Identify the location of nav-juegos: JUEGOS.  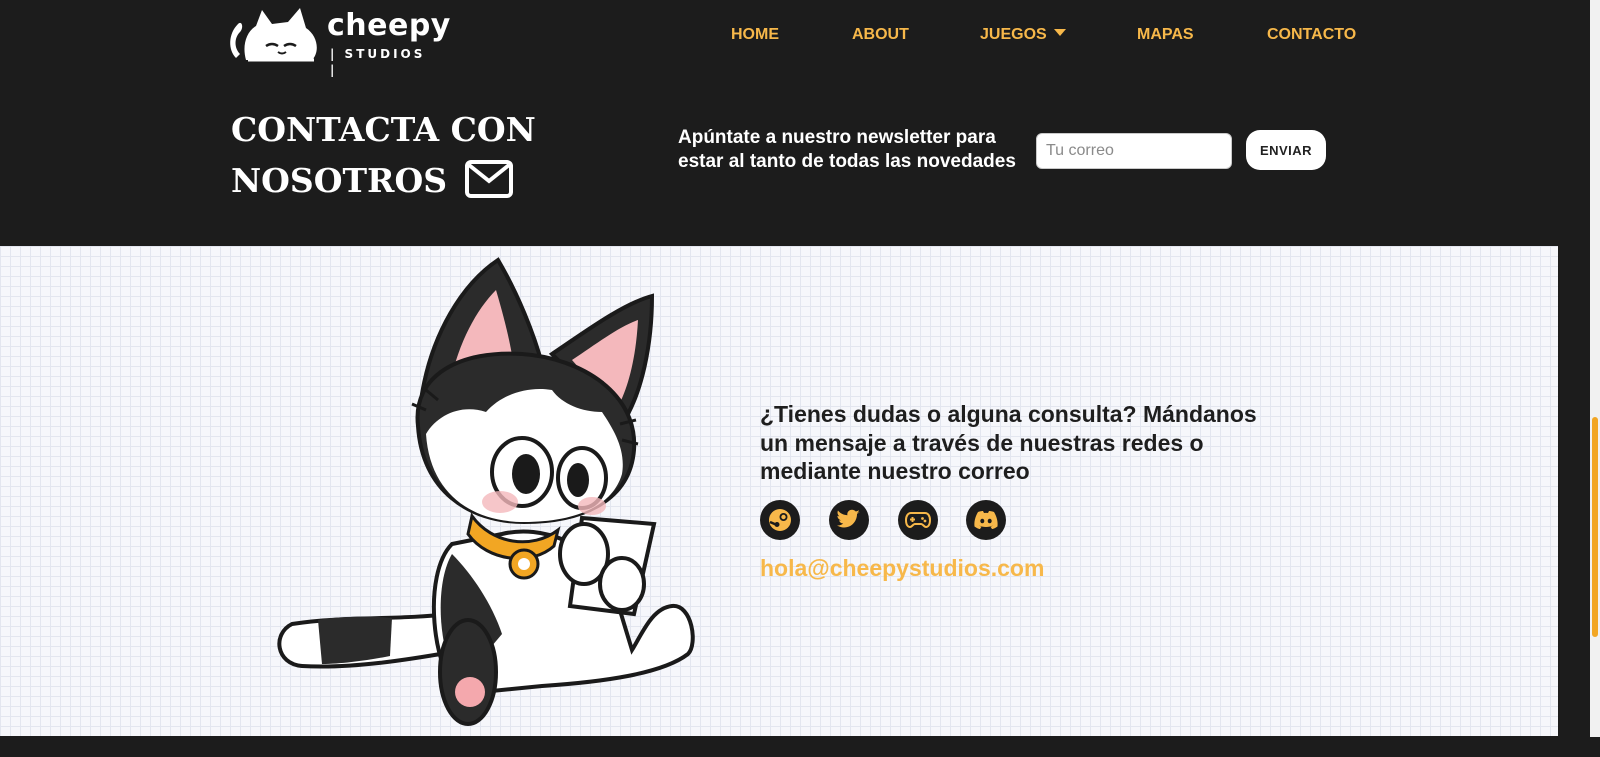
(1023, 35).